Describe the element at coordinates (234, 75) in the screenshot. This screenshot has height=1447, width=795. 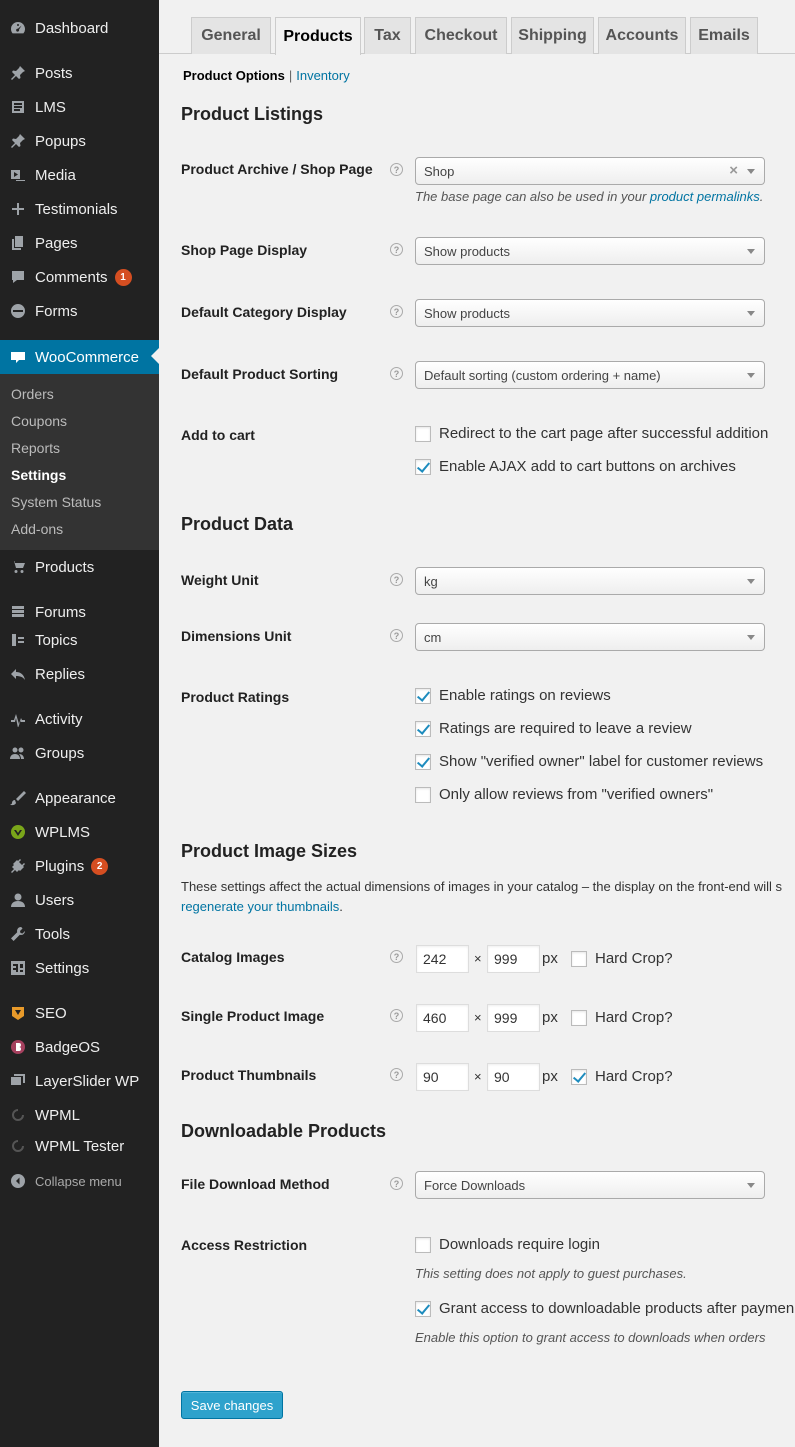
I see `subnav-product-options: Product Options` at that location.